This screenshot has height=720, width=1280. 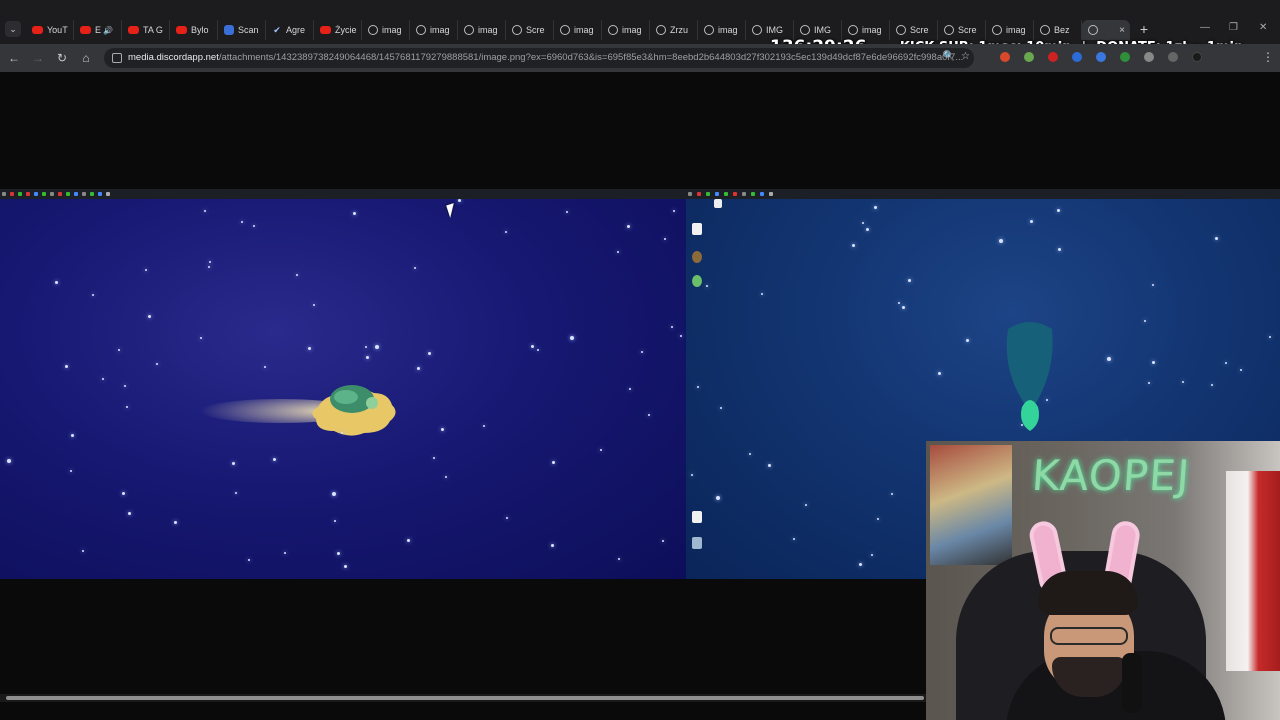 I want to click on tab-close-icon: ×, so click(x=1122, y=30).